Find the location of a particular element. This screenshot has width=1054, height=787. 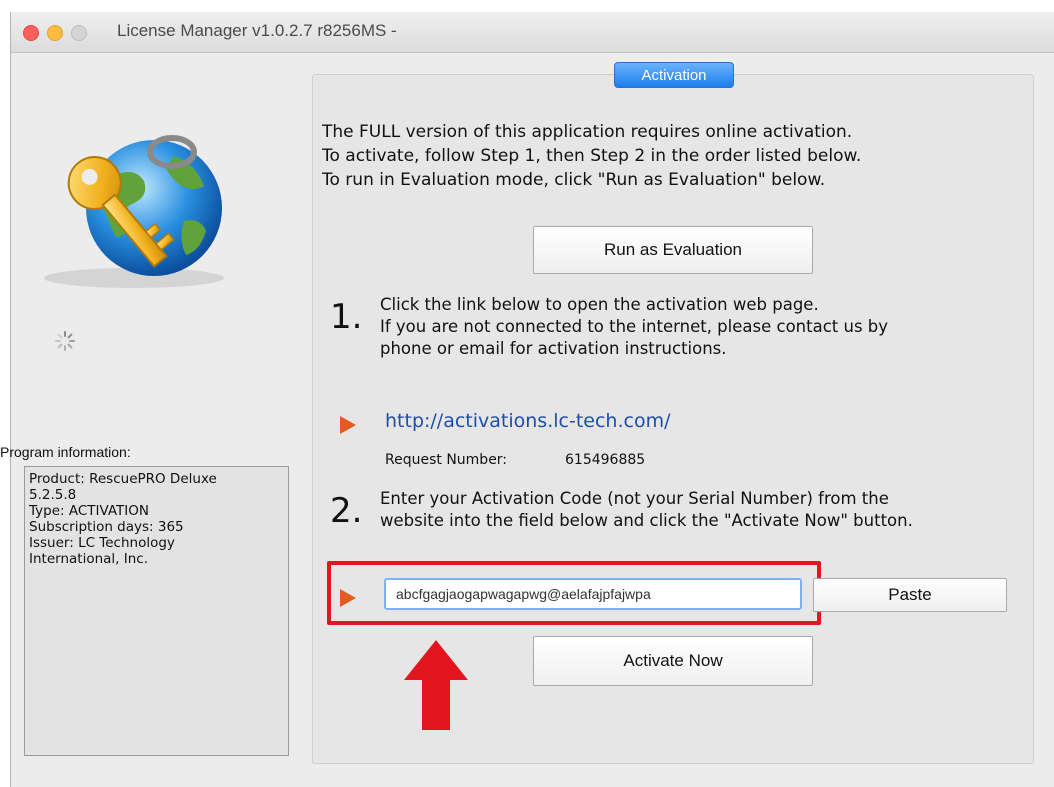

minimize-window-button is located at coordinates (55, 33).